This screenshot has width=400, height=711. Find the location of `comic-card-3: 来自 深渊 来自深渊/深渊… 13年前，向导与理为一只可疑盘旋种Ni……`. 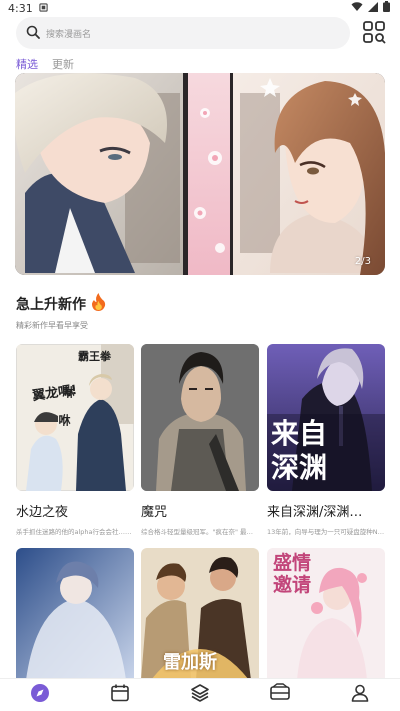

comic-card-3: 来自 深渊 来自深渊/深渊… 13年前，向导与理为一只可疑盘旋种Ni…… is located at coordinates (326, 440).